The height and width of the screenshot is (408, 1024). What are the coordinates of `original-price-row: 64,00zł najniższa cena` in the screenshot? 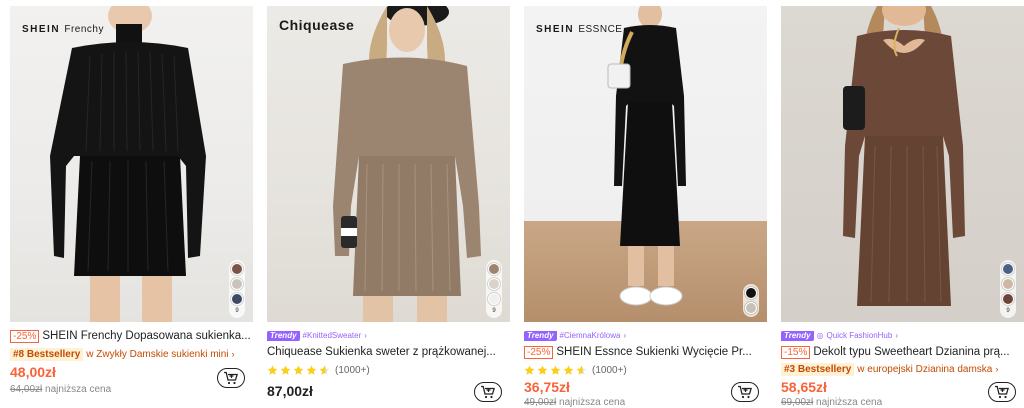 It's located at (60, 389).